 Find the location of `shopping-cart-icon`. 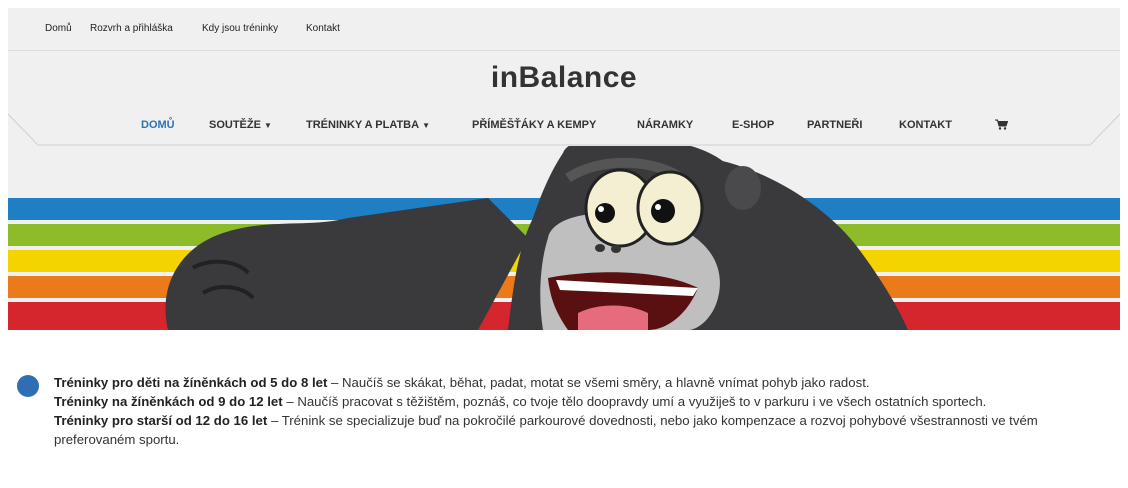

shopping-cart-icon is located at coordinates (1002, 126).